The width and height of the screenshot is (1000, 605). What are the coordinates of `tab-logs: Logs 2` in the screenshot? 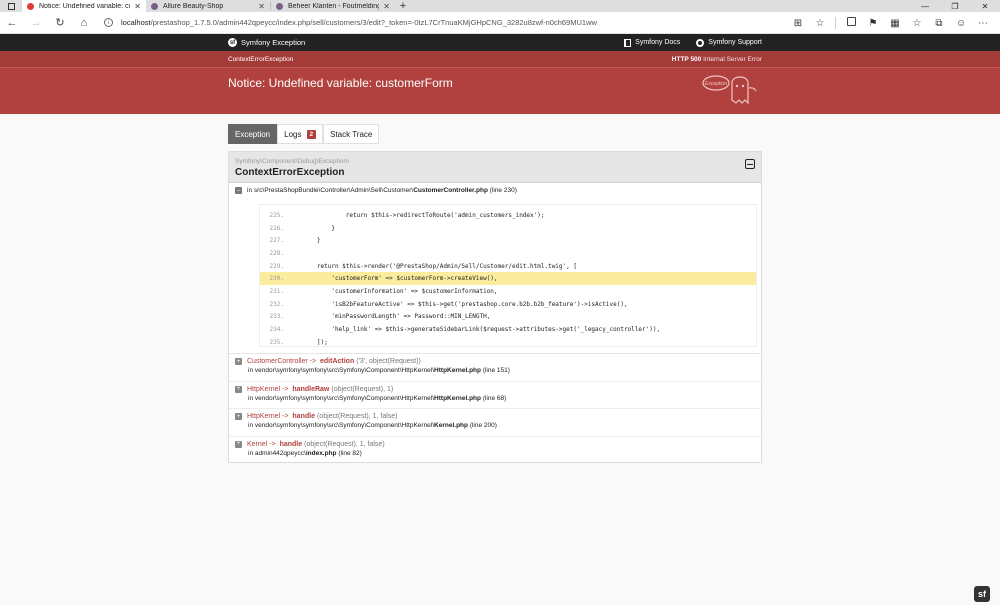 It's located at (300, 134).